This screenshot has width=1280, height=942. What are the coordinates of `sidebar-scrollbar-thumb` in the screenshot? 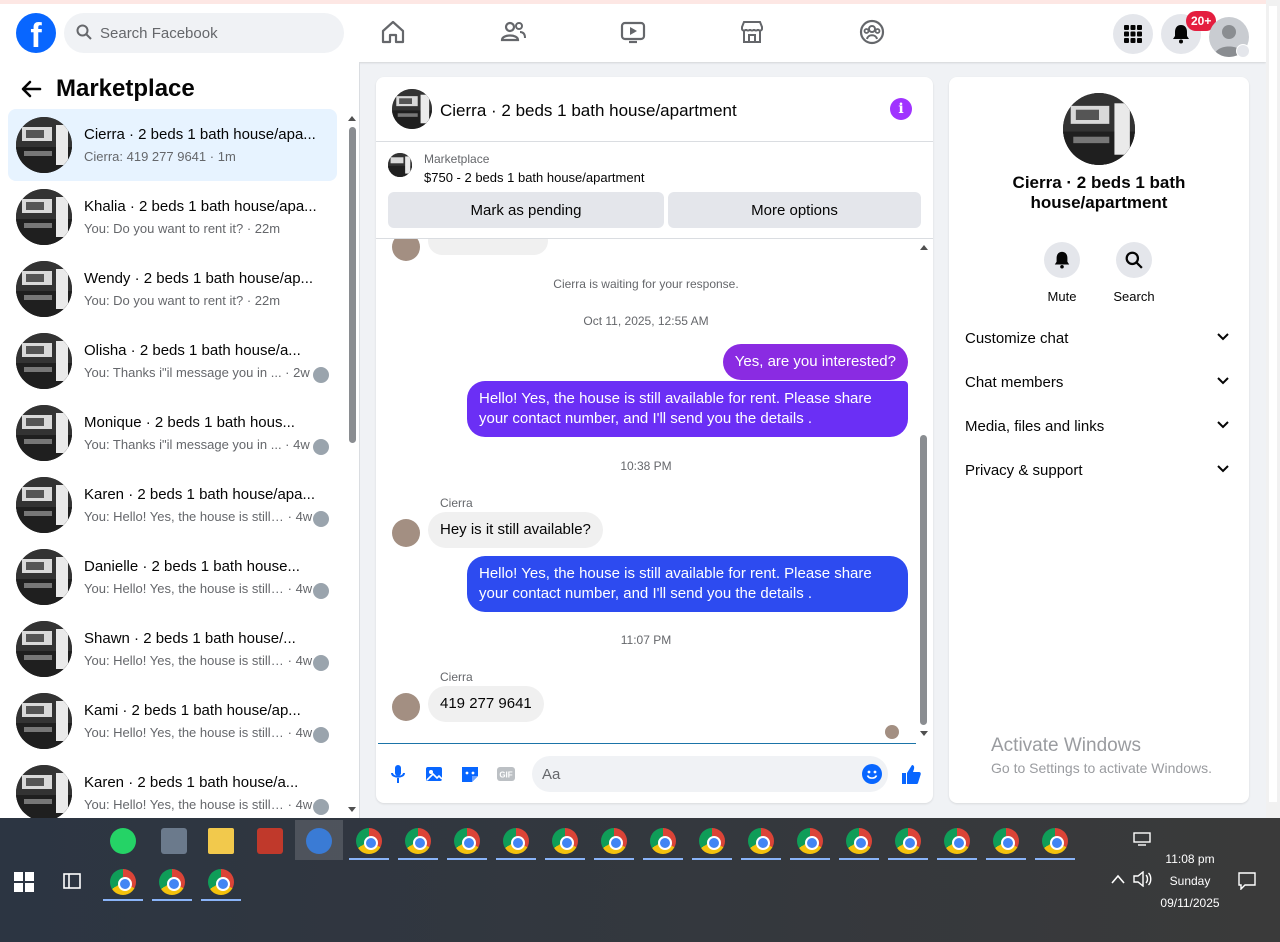 It's located at (352, 285).